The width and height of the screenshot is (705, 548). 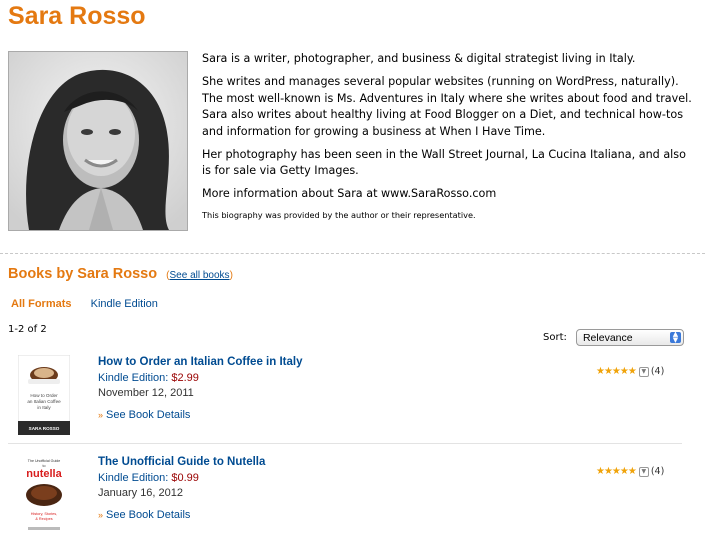 I want to click on book-format: Kindle Edition: $2.99, so click(x=148, y=378).